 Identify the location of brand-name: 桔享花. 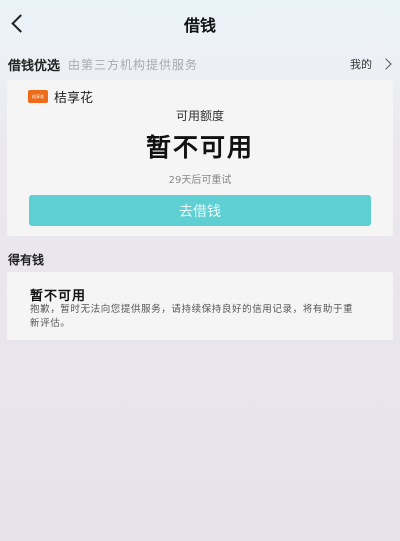
(74, 98).